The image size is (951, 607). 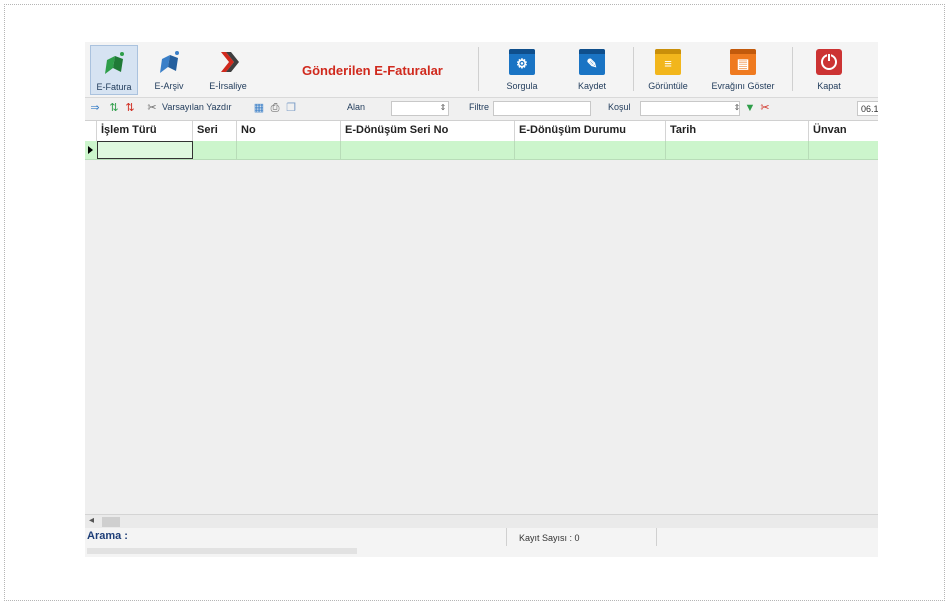 What do you see at coordinates (130, 108) in the screenshot?
I see `sort-descending-icon: ⇅` at bounding box center [130, 108].